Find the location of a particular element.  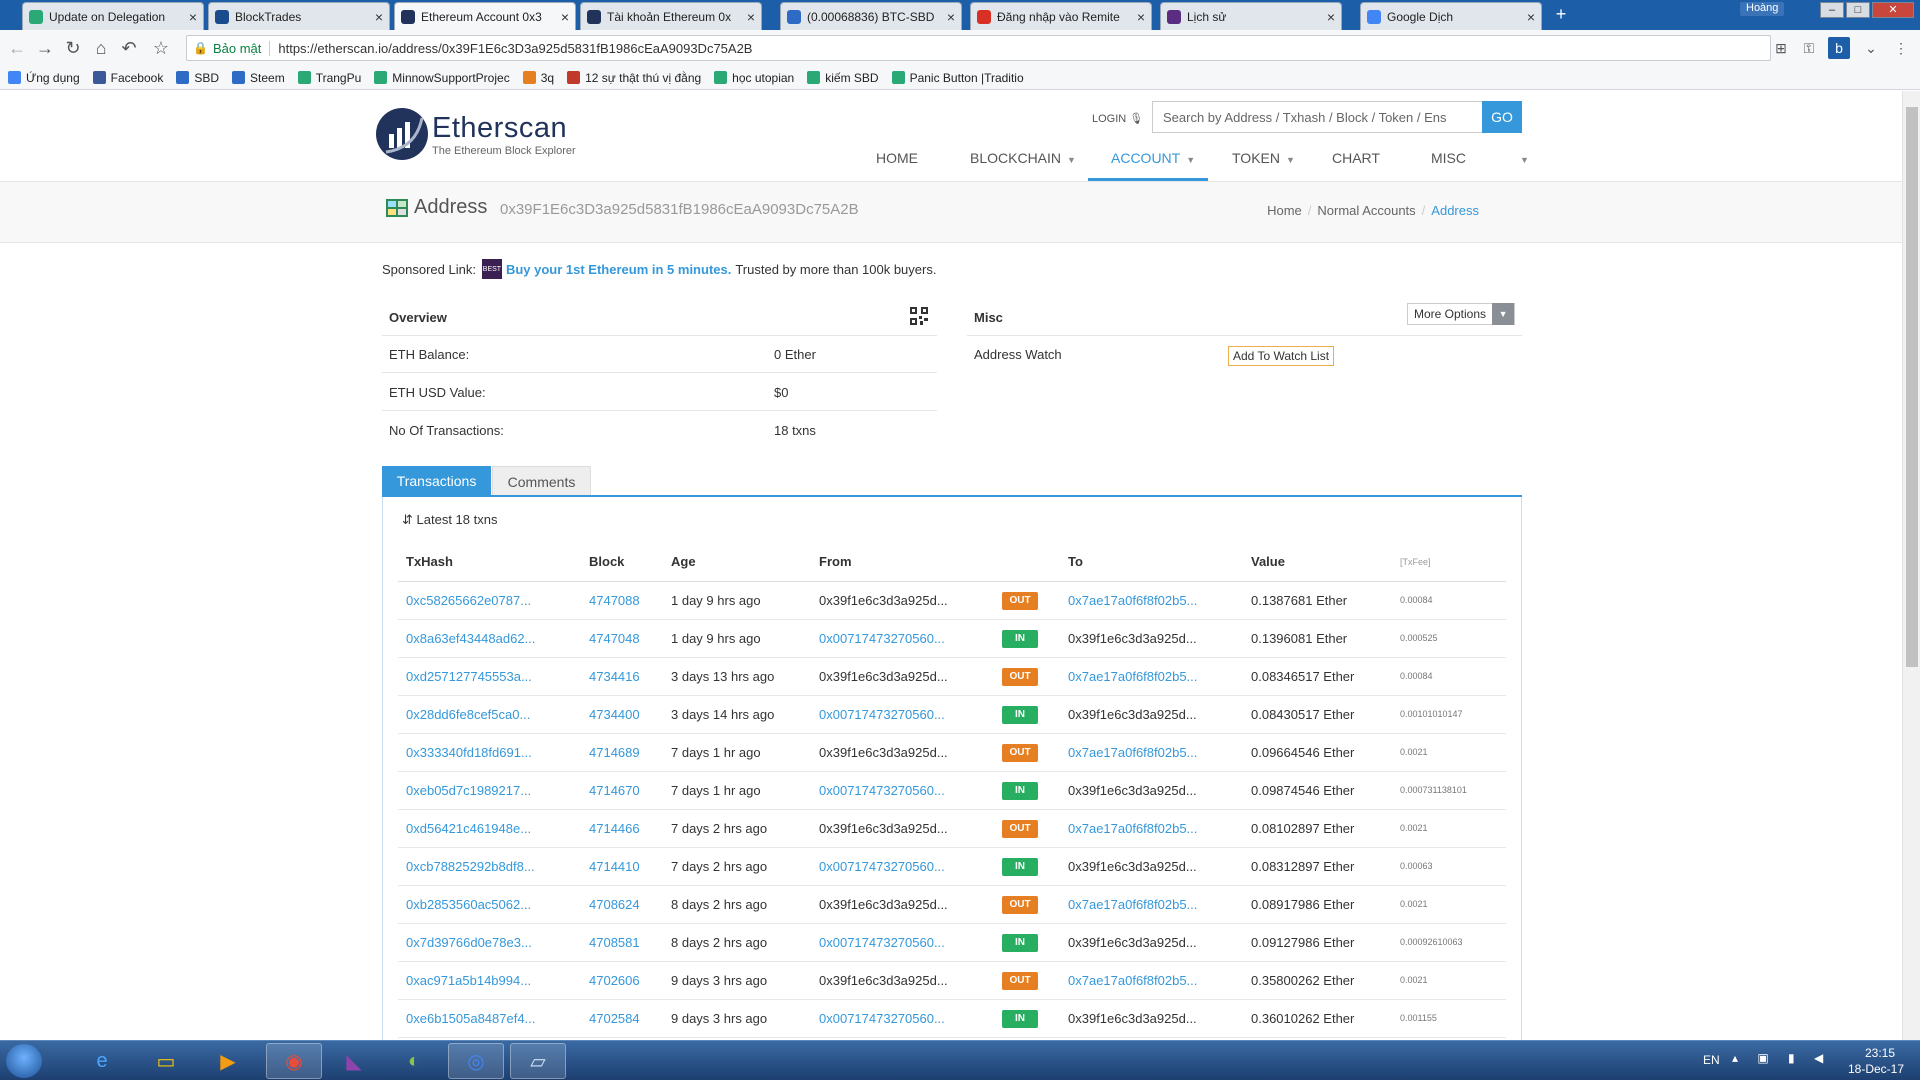

minimize-button: – is located at coordinates (1832, 10).